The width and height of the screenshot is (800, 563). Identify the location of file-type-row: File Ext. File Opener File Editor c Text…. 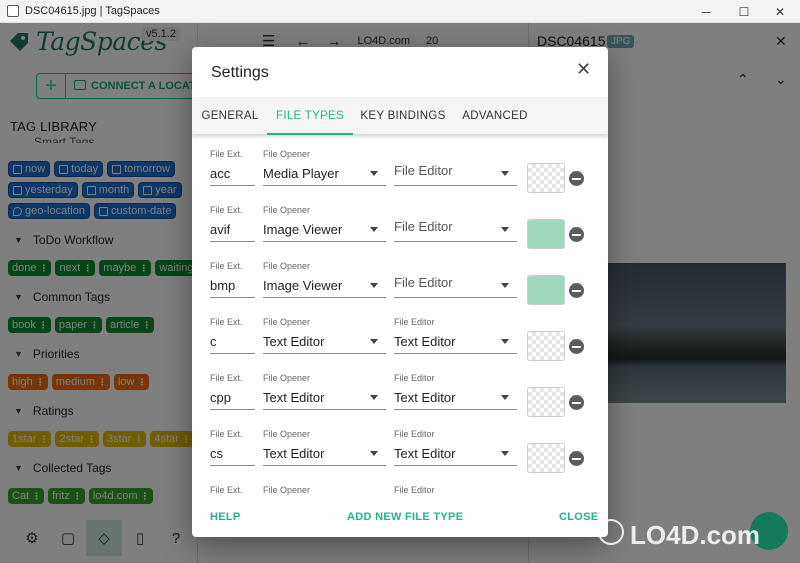
(400, 332).